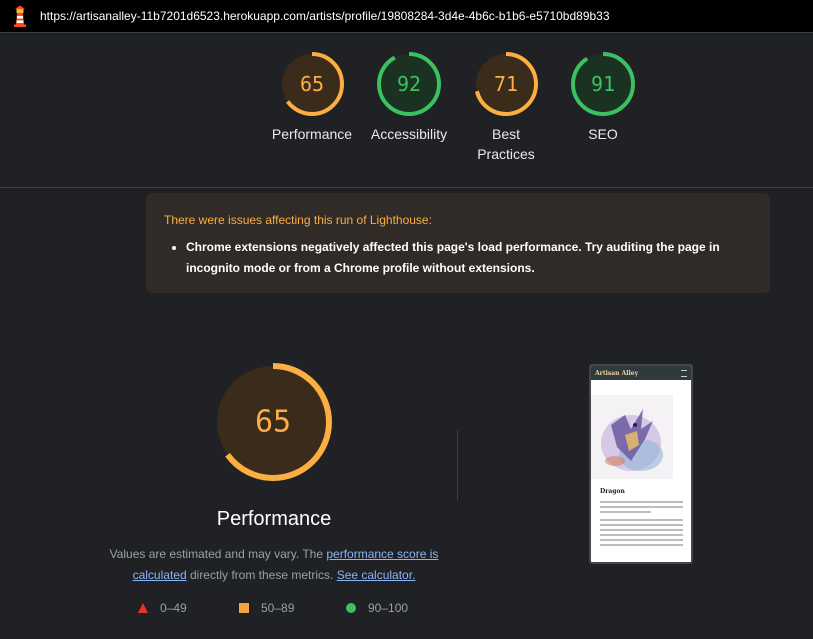 The width and height of the screenshot is (813, 639). What do you see at coordinates (261, 575) in the screenshot?
I see `desc-middle: directly from these metrics.` at bounding box center [261, 575].